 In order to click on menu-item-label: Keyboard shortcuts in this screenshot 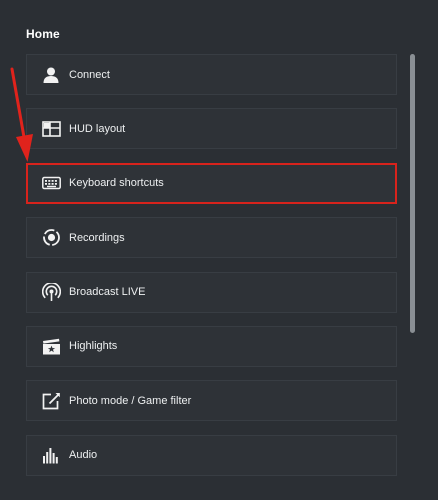, I will do `click(116, 183)`.